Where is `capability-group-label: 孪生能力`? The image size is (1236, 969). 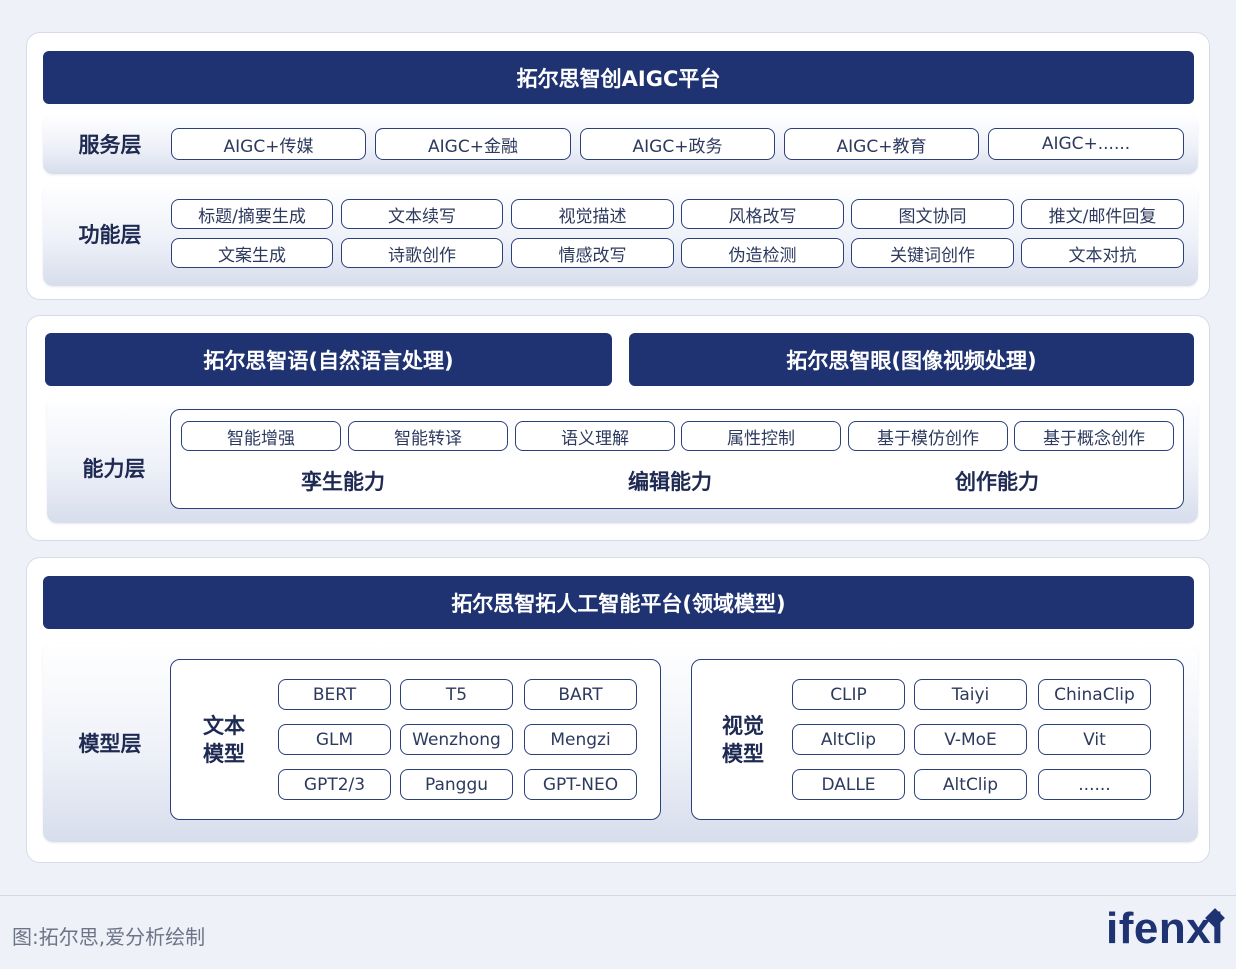 capability-group-label: 孪生能力 is located at coordinates (343, 482).